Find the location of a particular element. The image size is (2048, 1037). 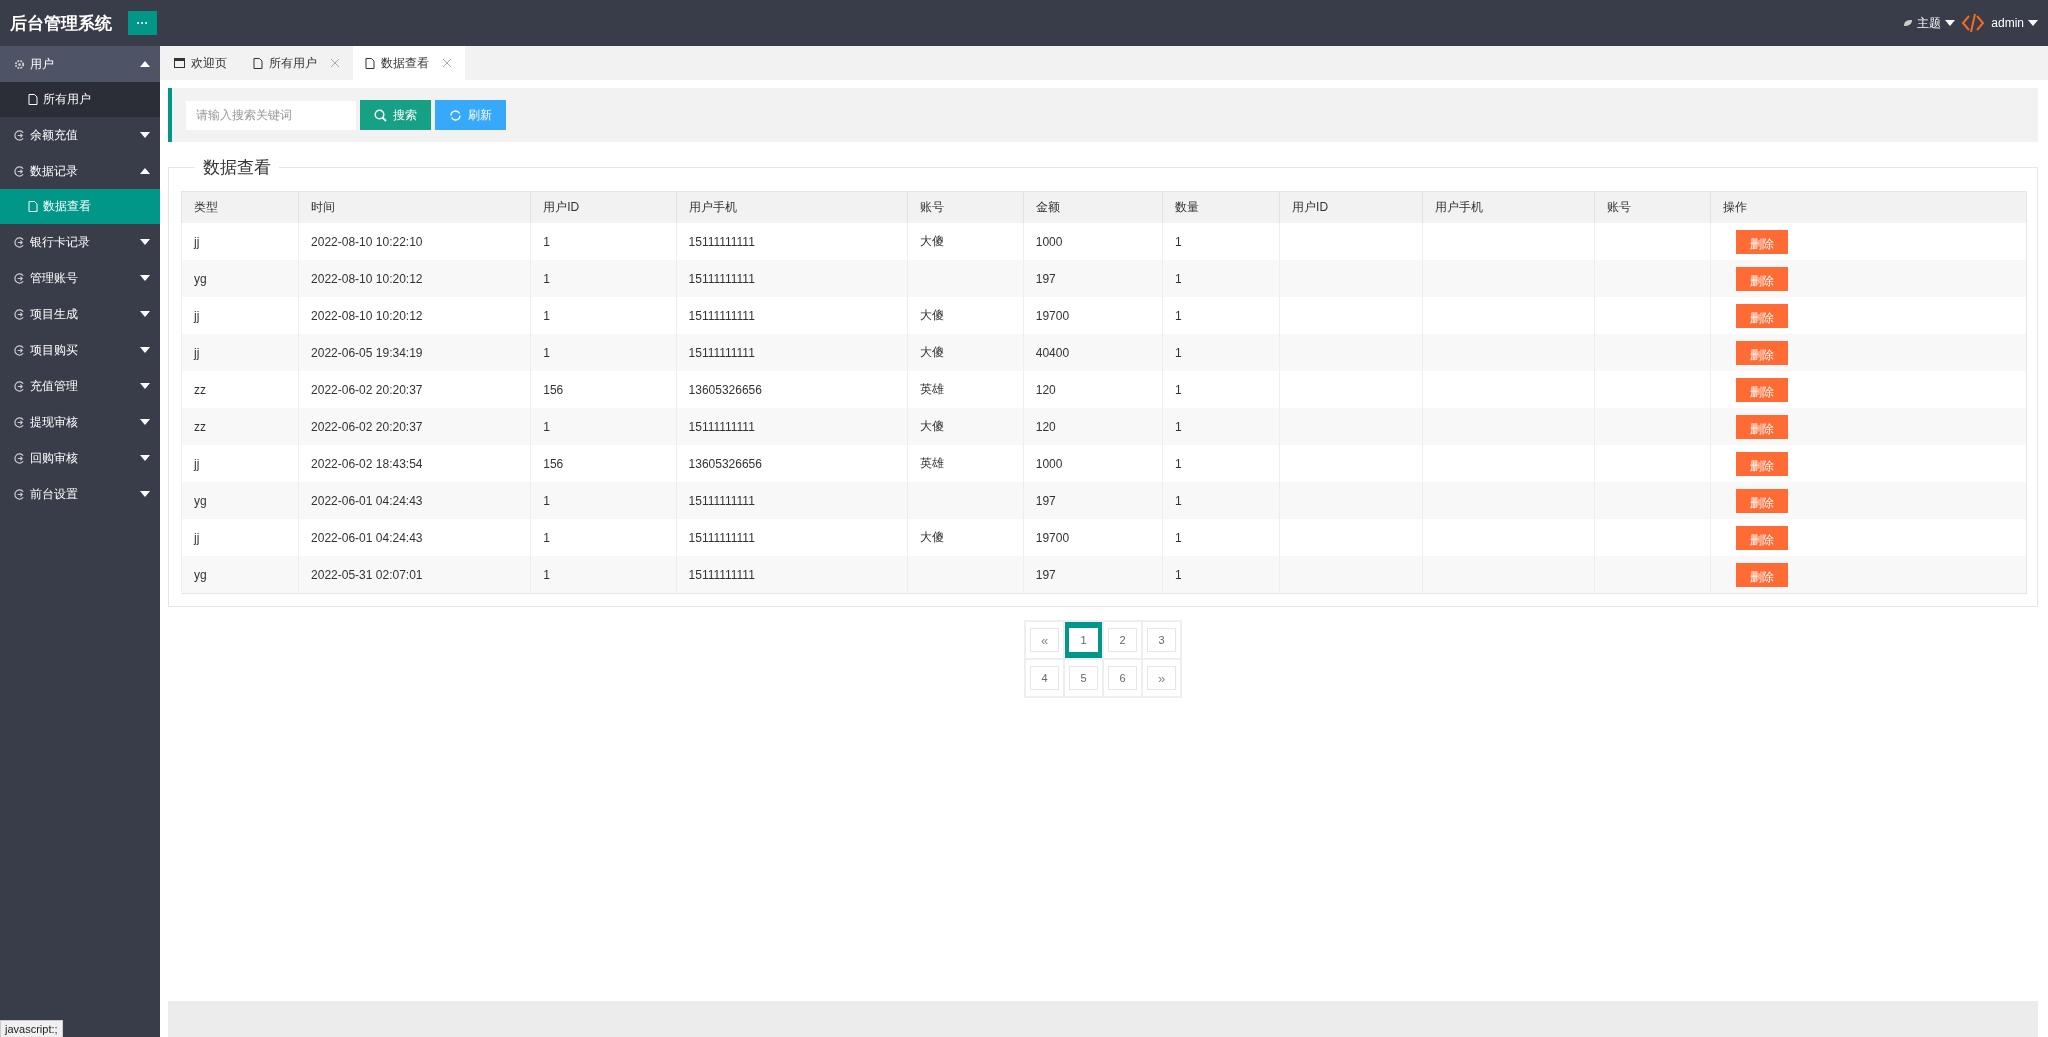

table-cell: yg is located at coordinates (240, 575).